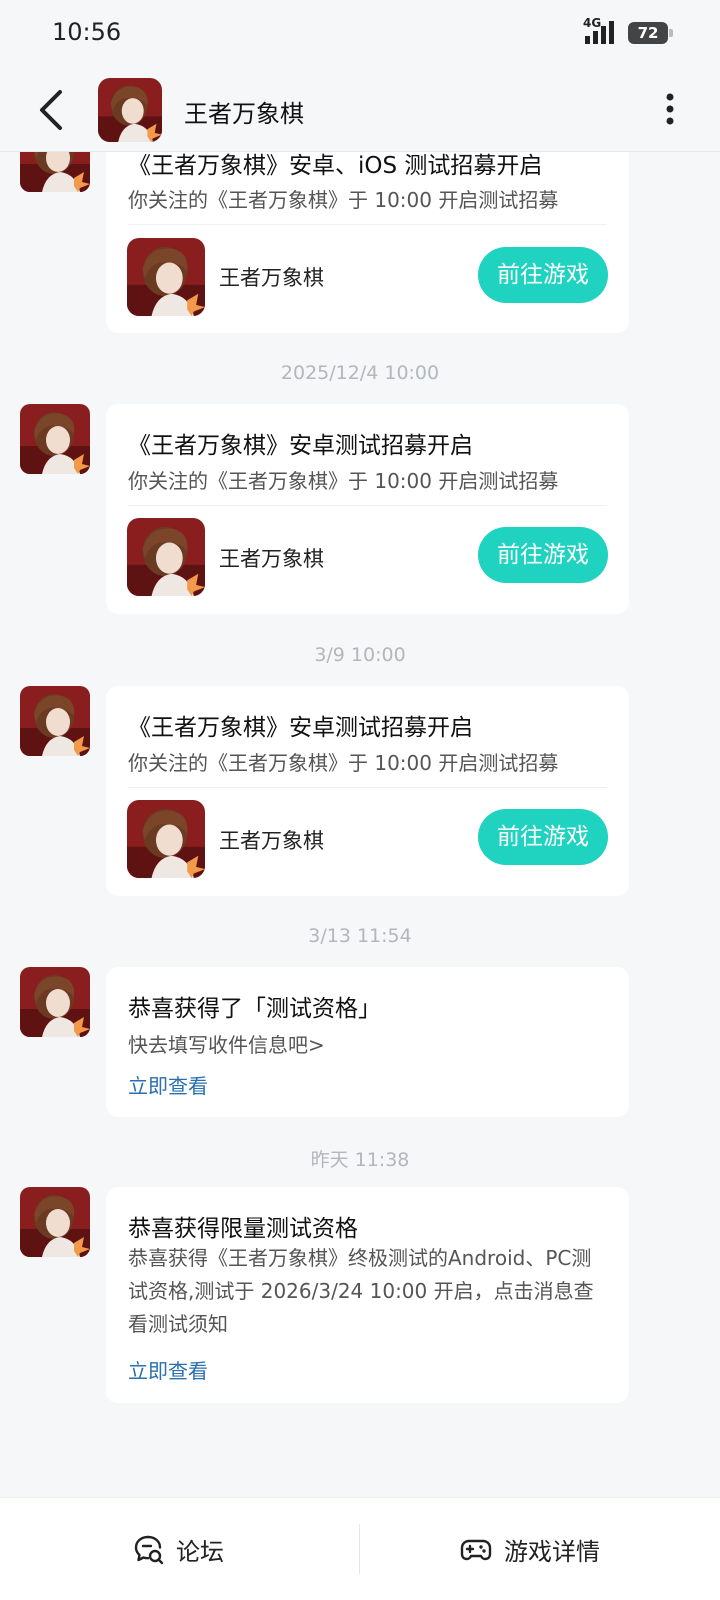 The image size is (720, 1600). I want to click on battery-icon: 72, so click(650, 33).